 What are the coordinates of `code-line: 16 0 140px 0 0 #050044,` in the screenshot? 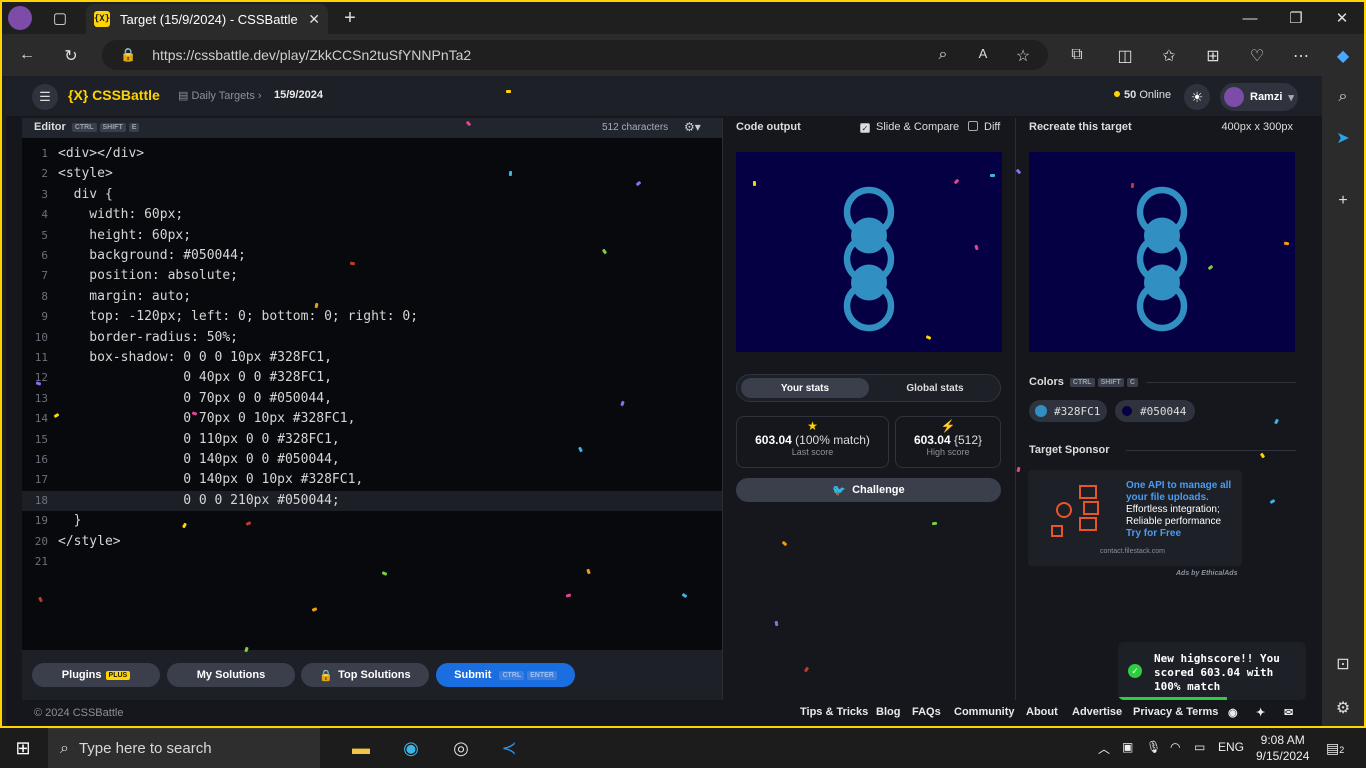 It's located at (372, 460).